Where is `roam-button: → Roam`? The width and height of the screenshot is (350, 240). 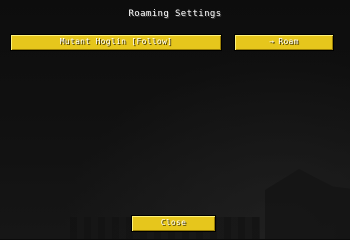
roam-button: → Roam is located at coordinates (284, 42).